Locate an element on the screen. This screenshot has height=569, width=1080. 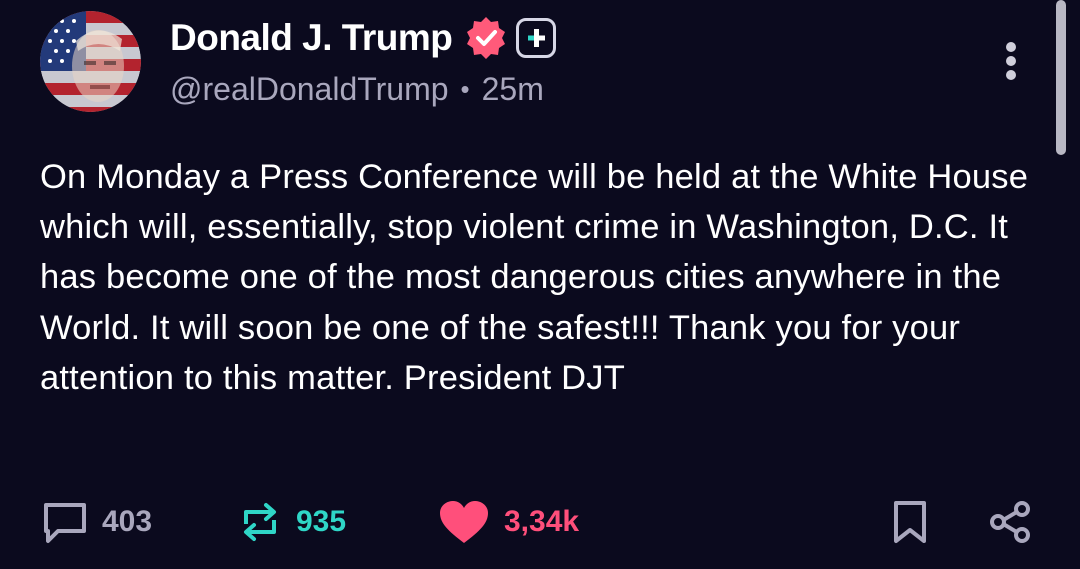
plus-badge-icon is located at coordinates (536, 38).